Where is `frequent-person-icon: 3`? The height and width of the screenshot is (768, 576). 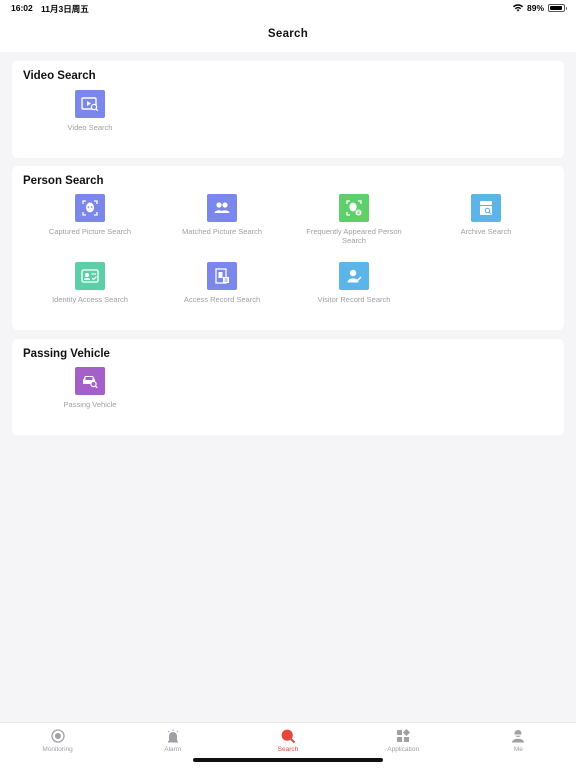 frequent-person-icon: 3 is located at coordinates (354, 208).